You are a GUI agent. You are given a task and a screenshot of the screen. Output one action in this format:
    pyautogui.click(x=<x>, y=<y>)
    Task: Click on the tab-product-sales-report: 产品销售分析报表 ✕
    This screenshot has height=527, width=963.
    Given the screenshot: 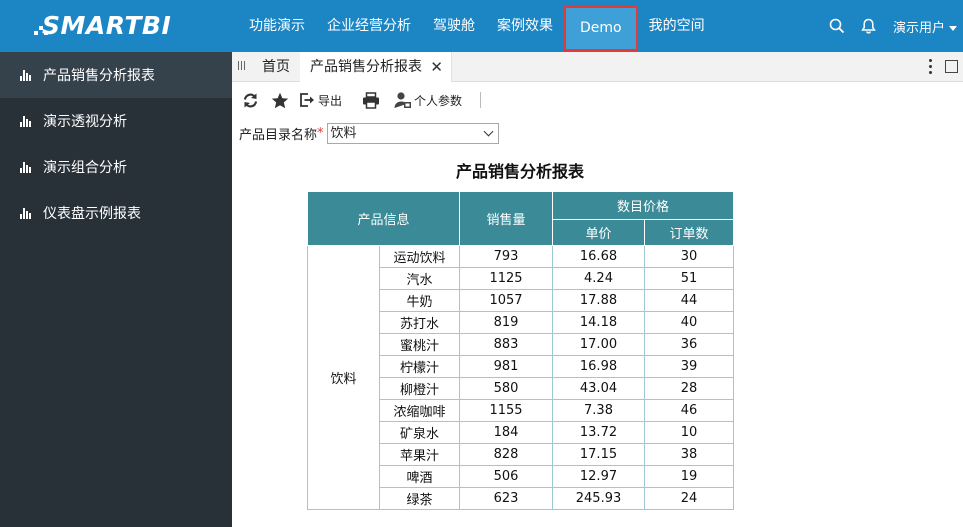 What is the action you would take?
    pyautogui.click(x=376, y=67)
    